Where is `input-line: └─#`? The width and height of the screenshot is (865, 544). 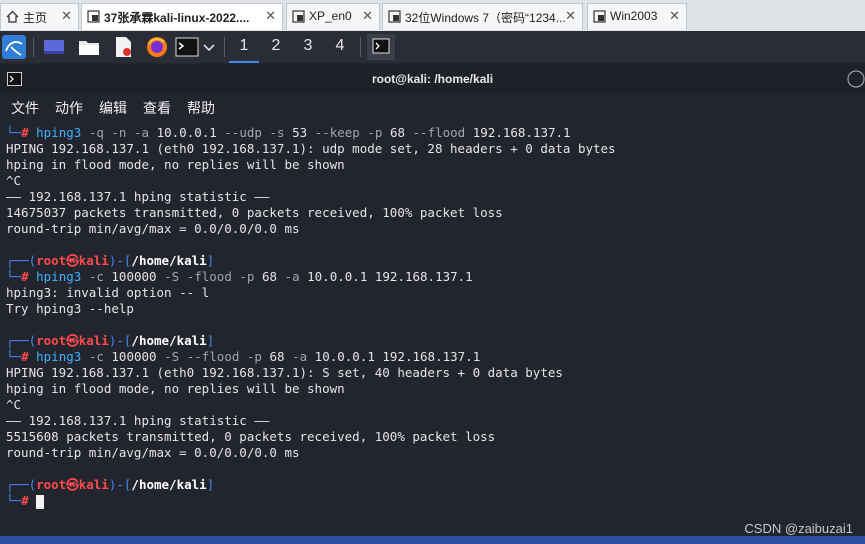 input-line: └─# is located at coordinates (25, 501).